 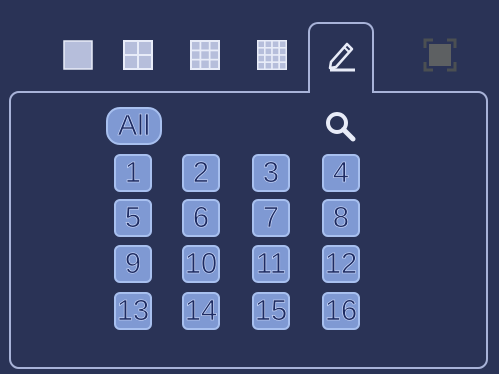 What do you see at coordinates (440, 55) in the screenshot?
I see `fullscreen-icon` at bounding box center [440, 55].